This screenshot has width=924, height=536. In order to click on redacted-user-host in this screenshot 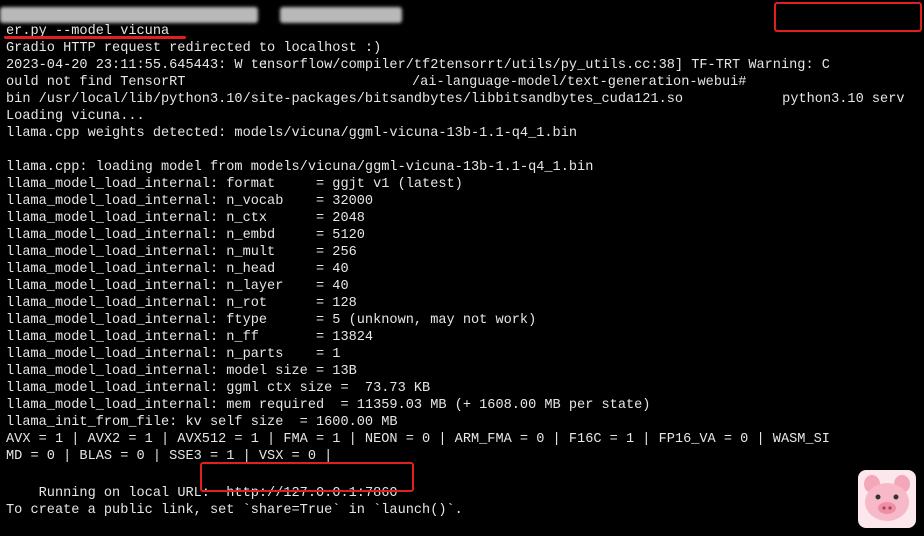, I will do `click(129, 15)`.